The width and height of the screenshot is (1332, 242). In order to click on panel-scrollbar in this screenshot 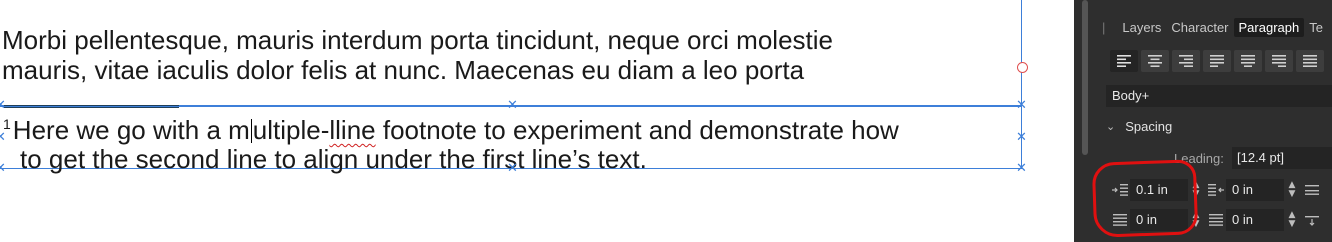, I will do `click(1085, 77)`.